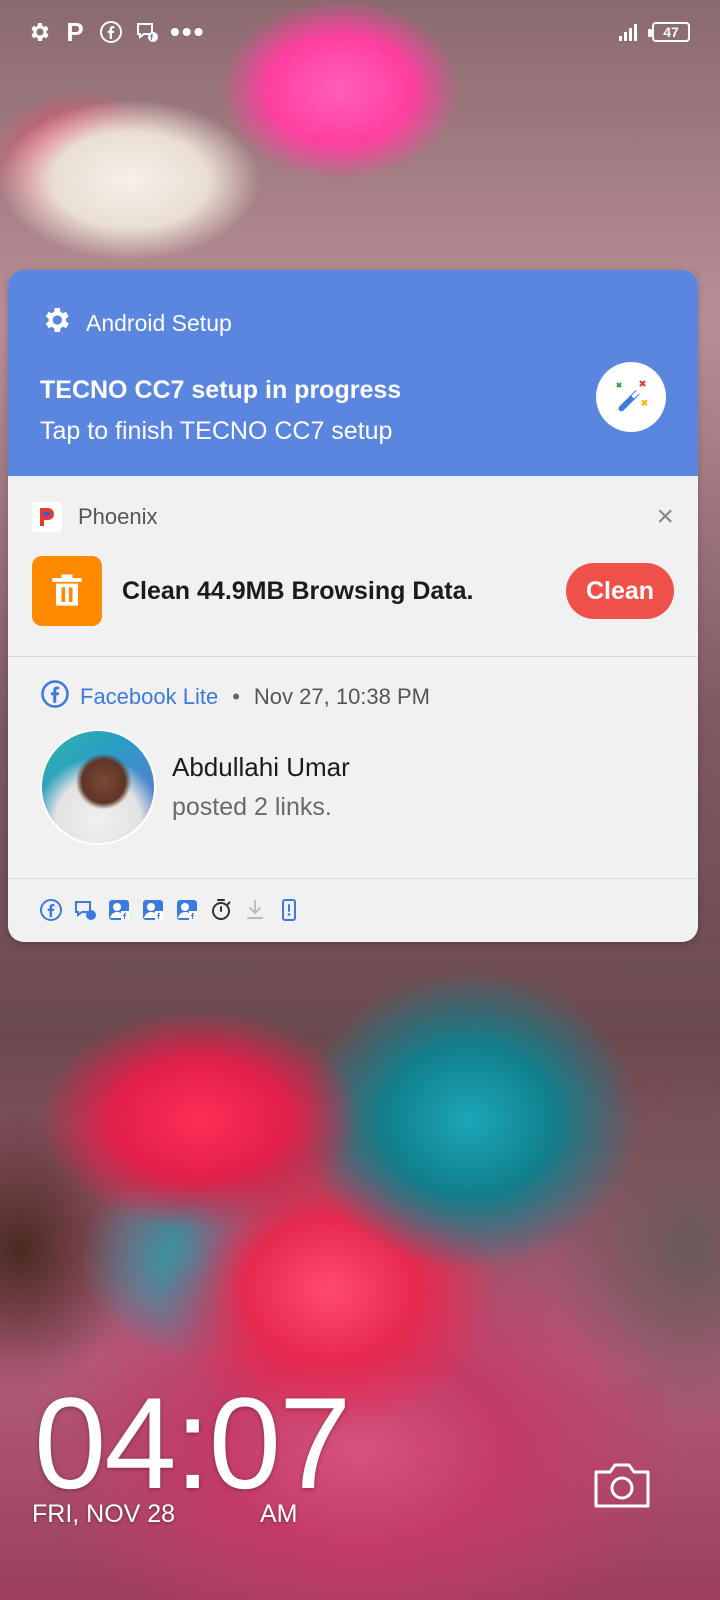 This screenshot has width=720, height=1600. What do you see at coordinates (252, 807) in the screenshot?
I see `post-text: posted 2 links.` at bounding box center [252, 807].